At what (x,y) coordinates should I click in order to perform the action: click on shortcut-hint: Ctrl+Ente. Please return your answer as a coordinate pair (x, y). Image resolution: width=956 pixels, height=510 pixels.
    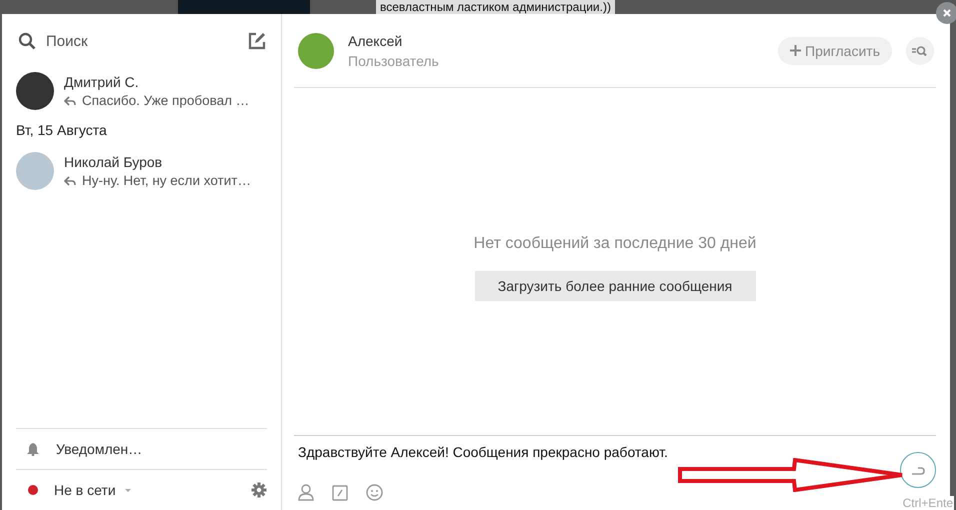
    Looking at the image, I should click on (928, 503).